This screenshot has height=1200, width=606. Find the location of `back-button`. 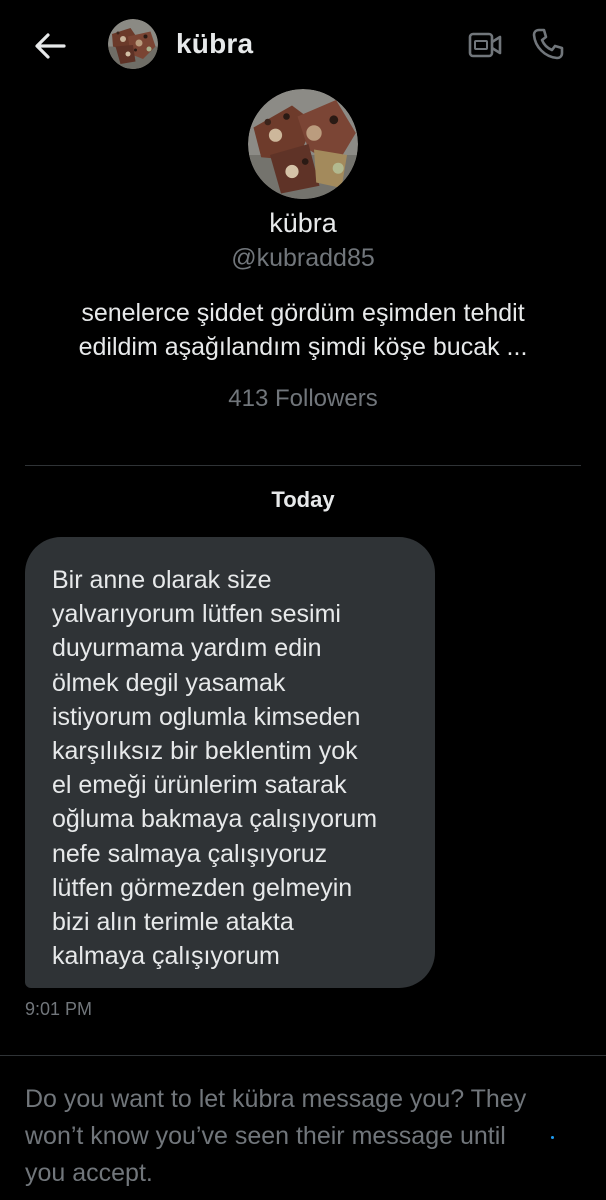

back-button is located at coordinates (50, 46).